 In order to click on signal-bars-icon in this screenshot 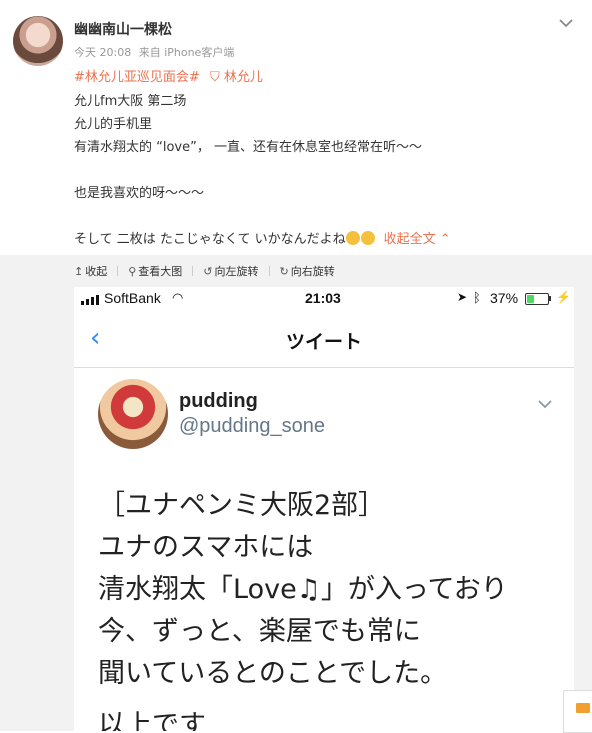, I will do `click(90, 300)`.